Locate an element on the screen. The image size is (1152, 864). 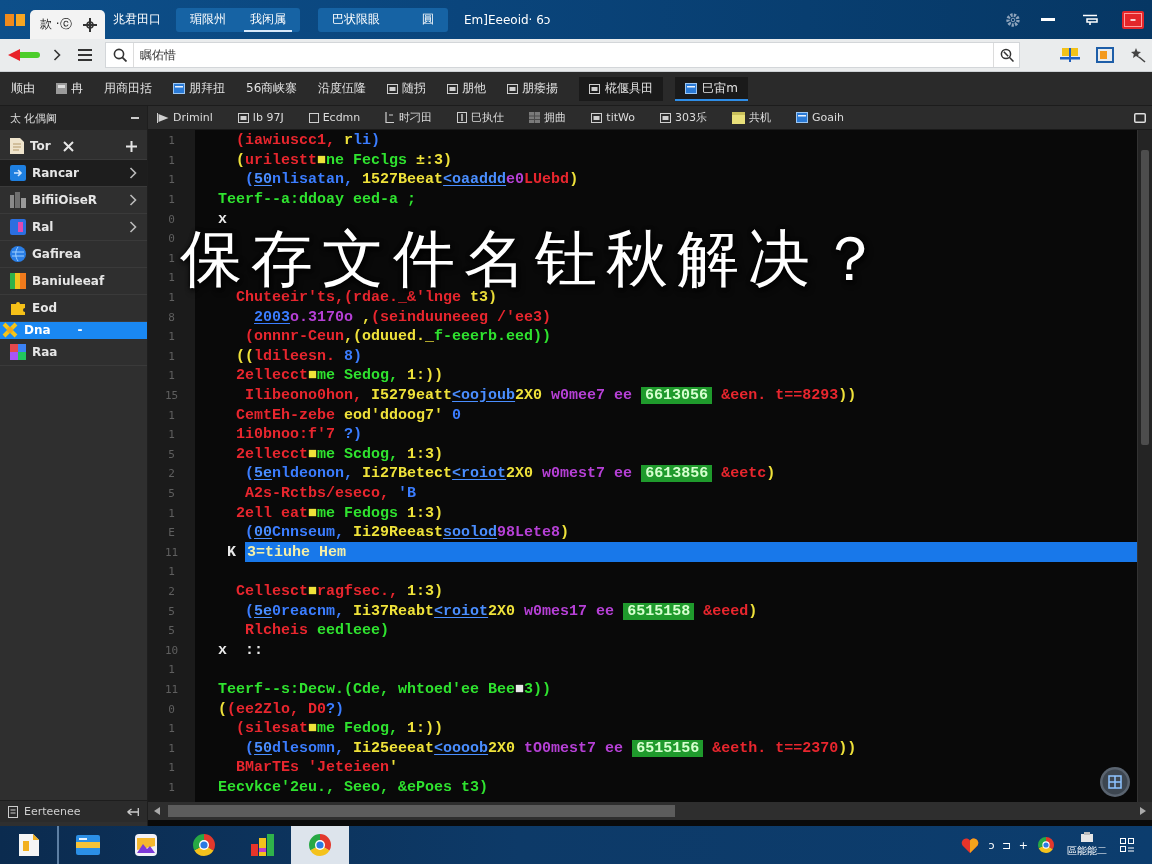
menu-item: 沿度伍隆 is located at coordinates (342, 88).